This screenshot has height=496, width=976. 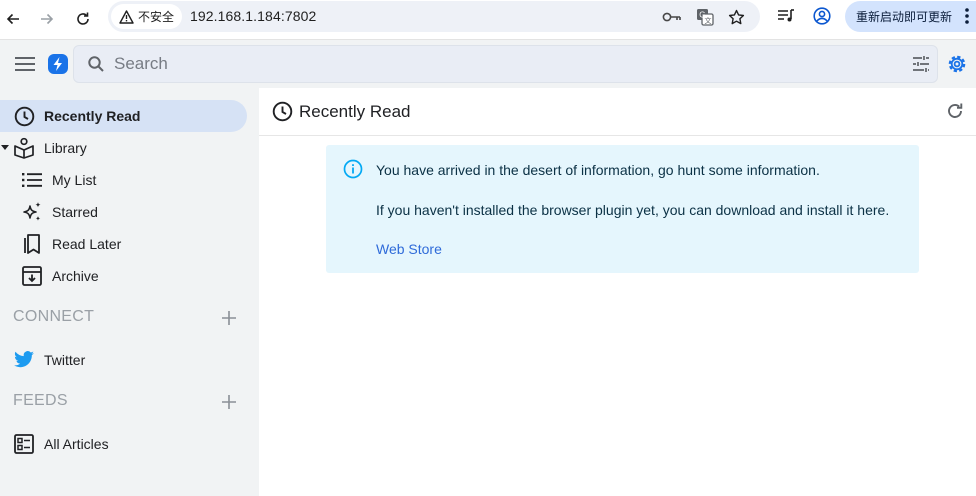 What do you see at coordinates (96, 64) in the screenshot?
I see `search-icon` at bounding box center [96, 64].